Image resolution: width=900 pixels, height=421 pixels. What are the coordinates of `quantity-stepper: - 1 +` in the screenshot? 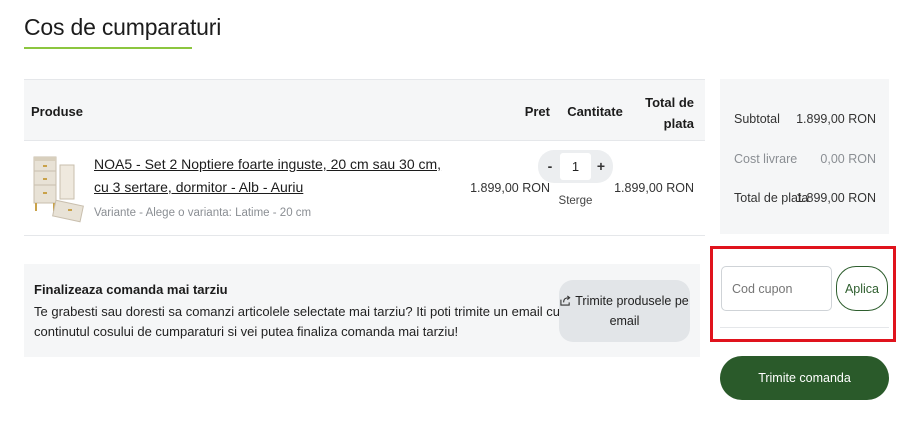 It's located at (575, 166).